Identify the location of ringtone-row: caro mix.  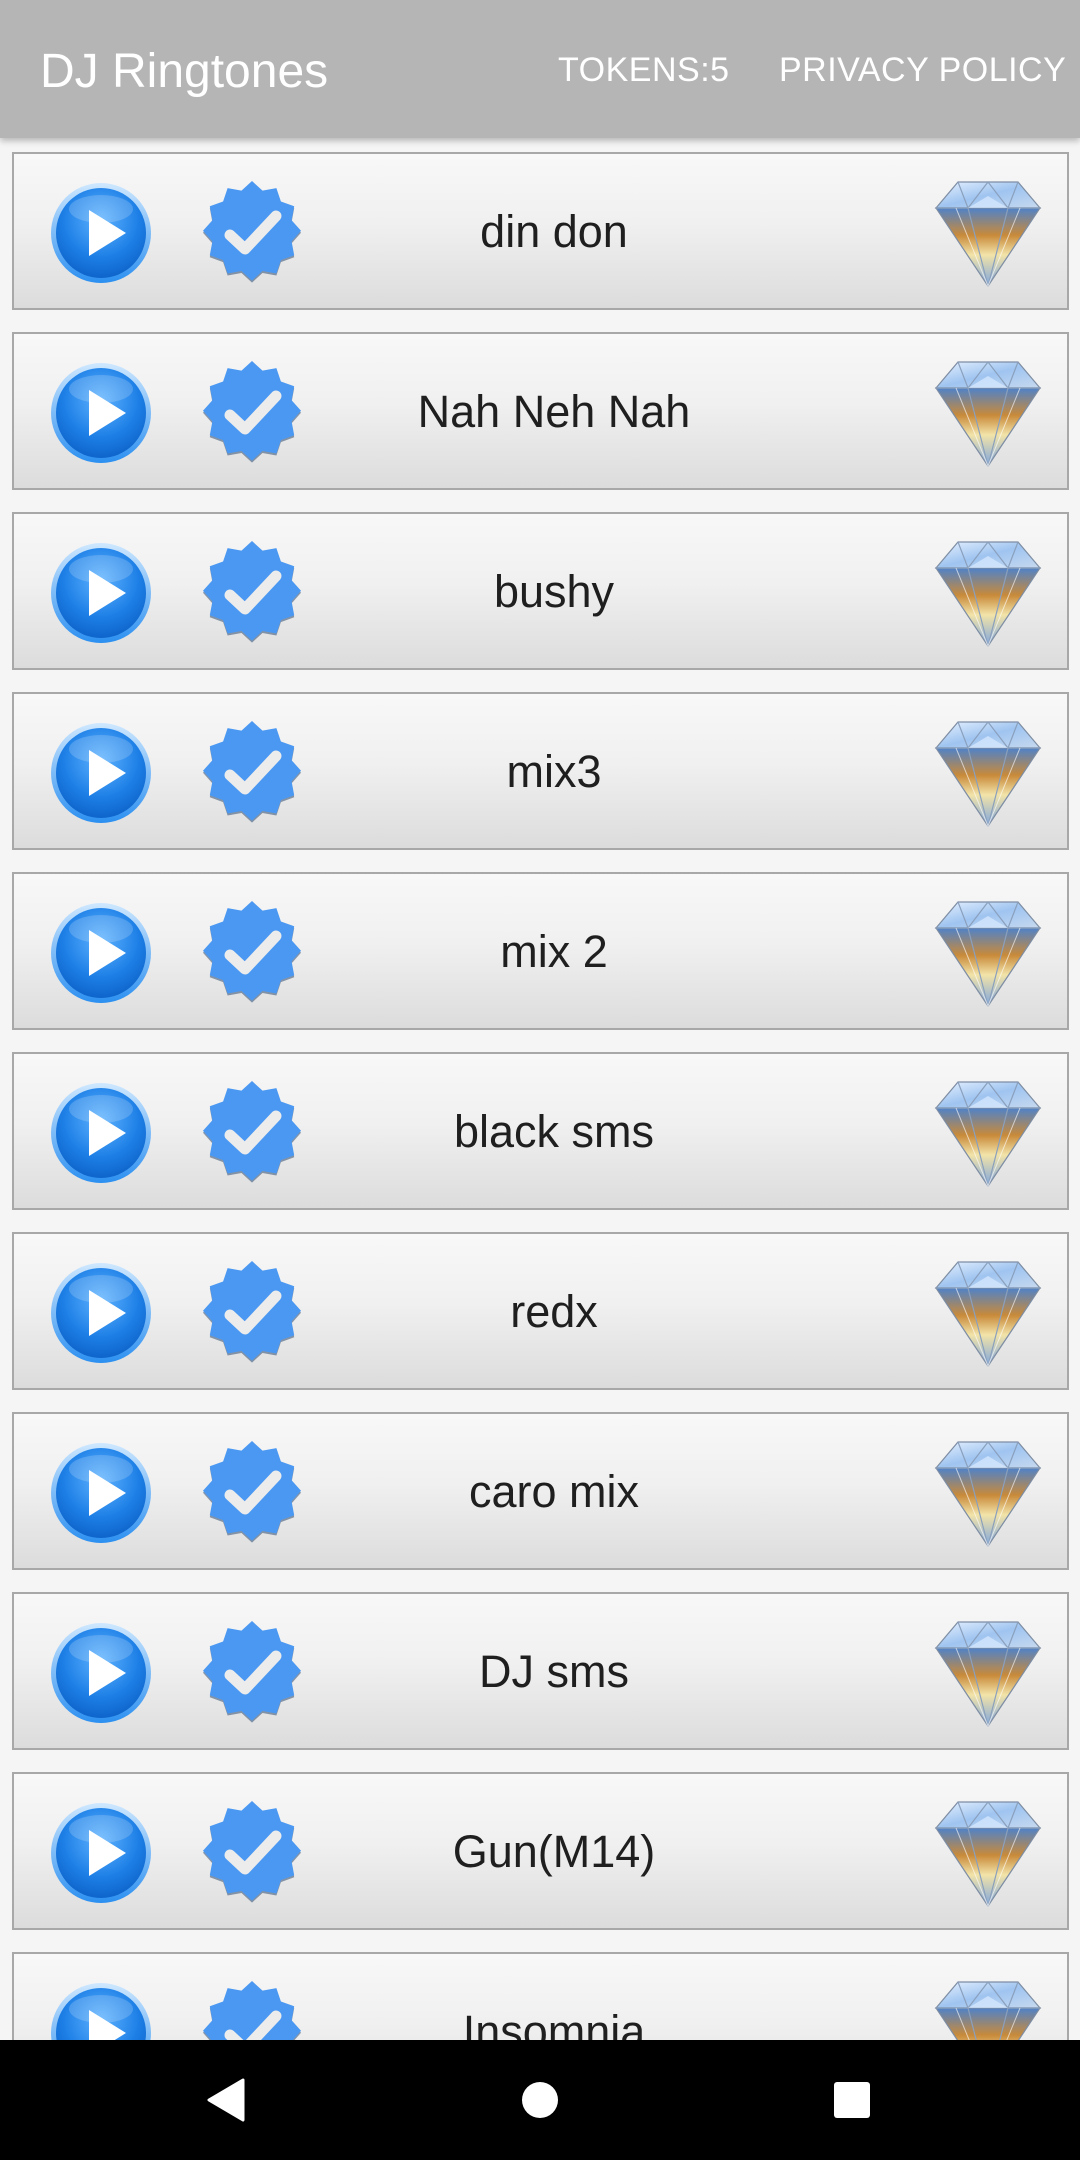
(540, 1491).